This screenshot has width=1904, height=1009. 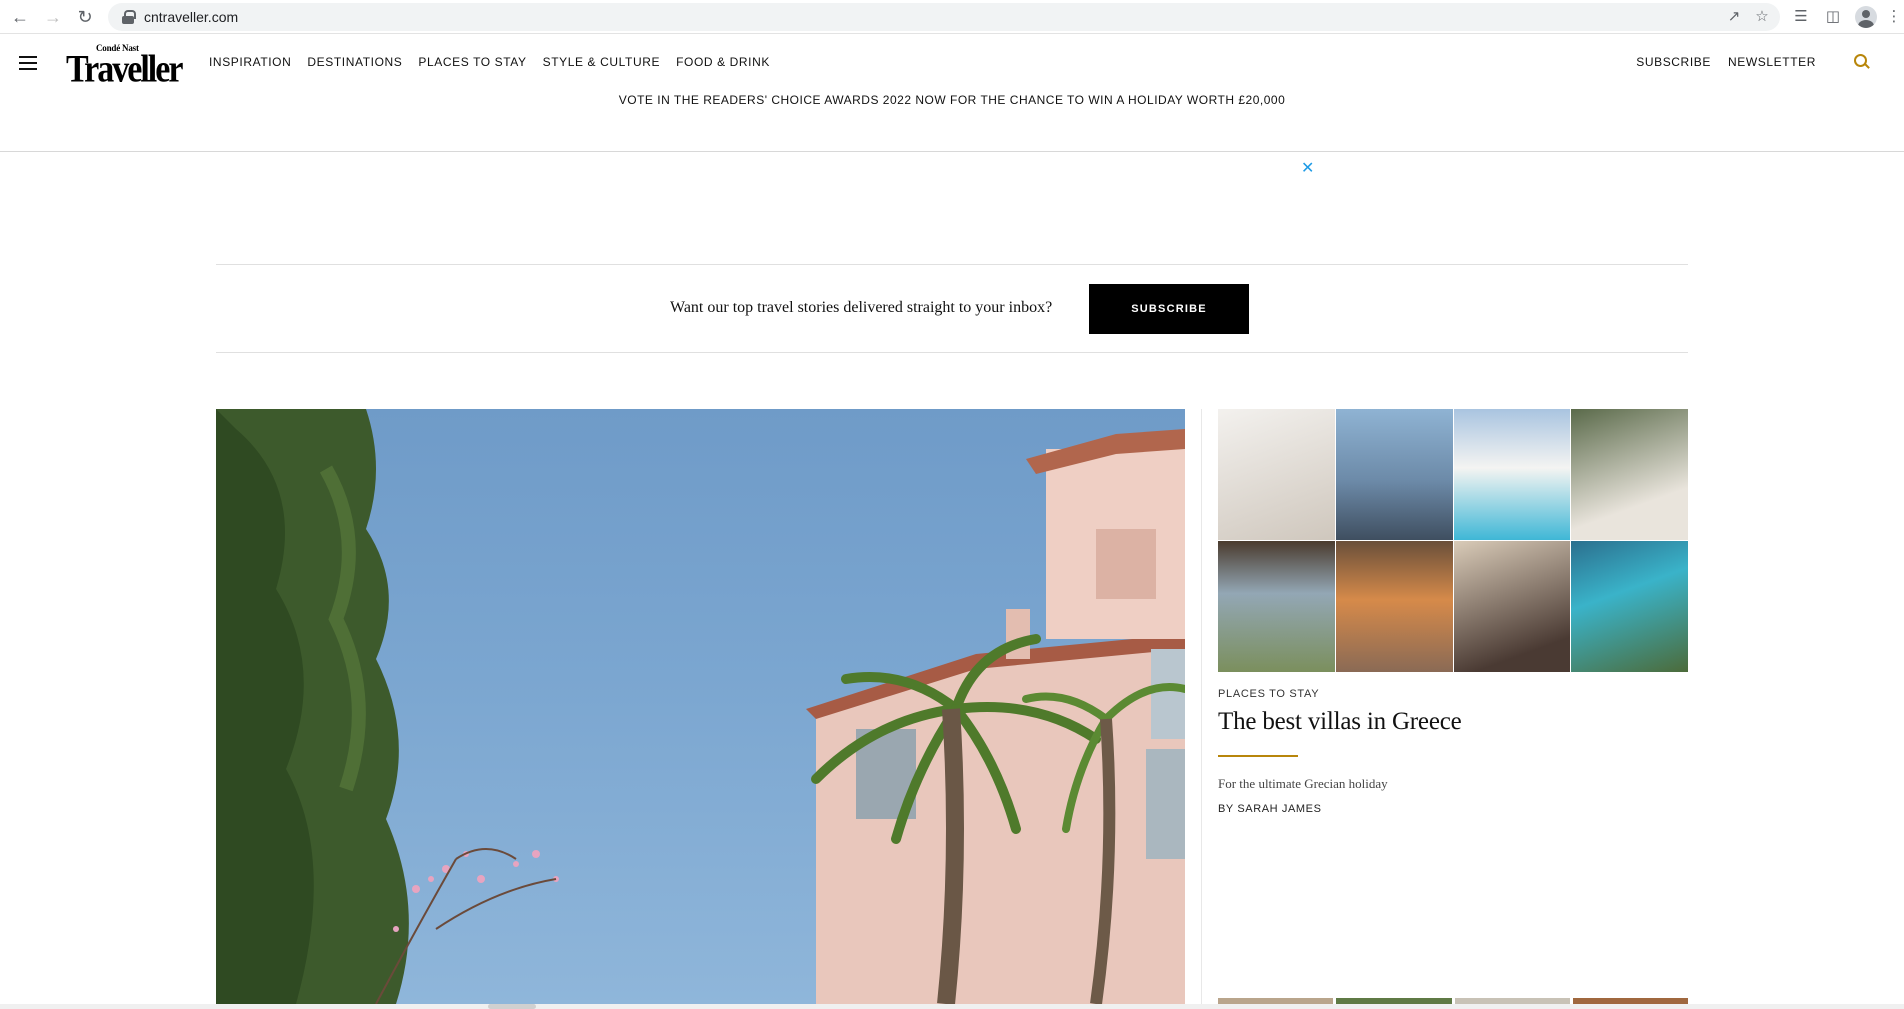 I want to click on nav-item-places-to-stay: PLACES TO STAY, so click(x=472, y=62).